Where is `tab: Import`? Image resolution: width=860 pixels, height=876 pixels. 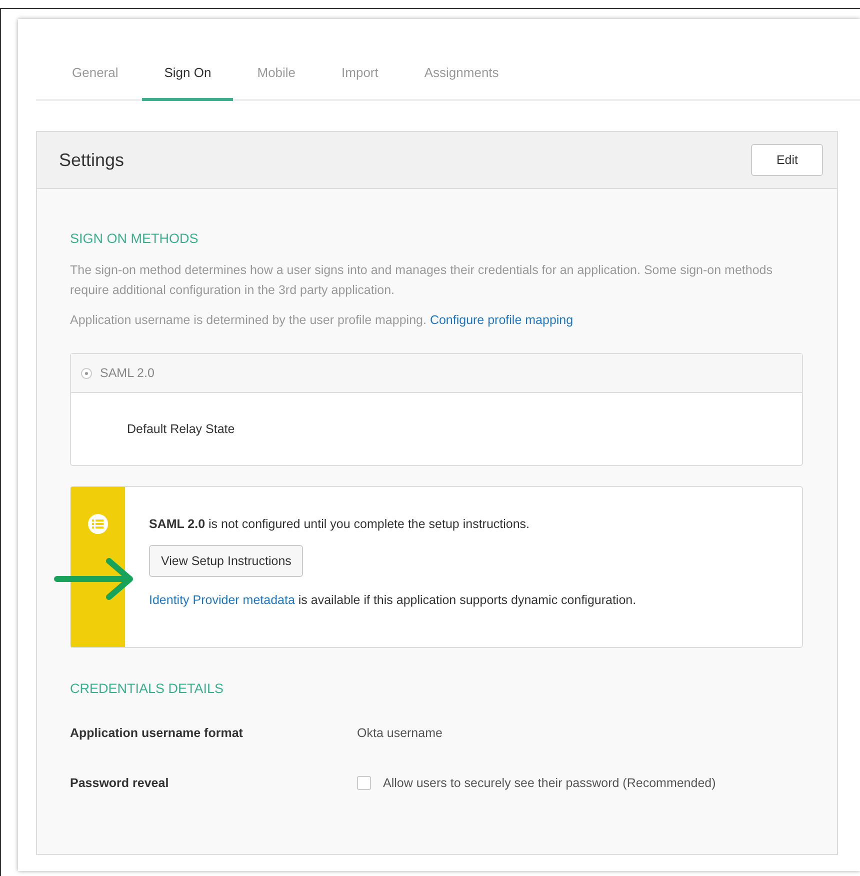 tab: Import is located at coordinates (360, 76).